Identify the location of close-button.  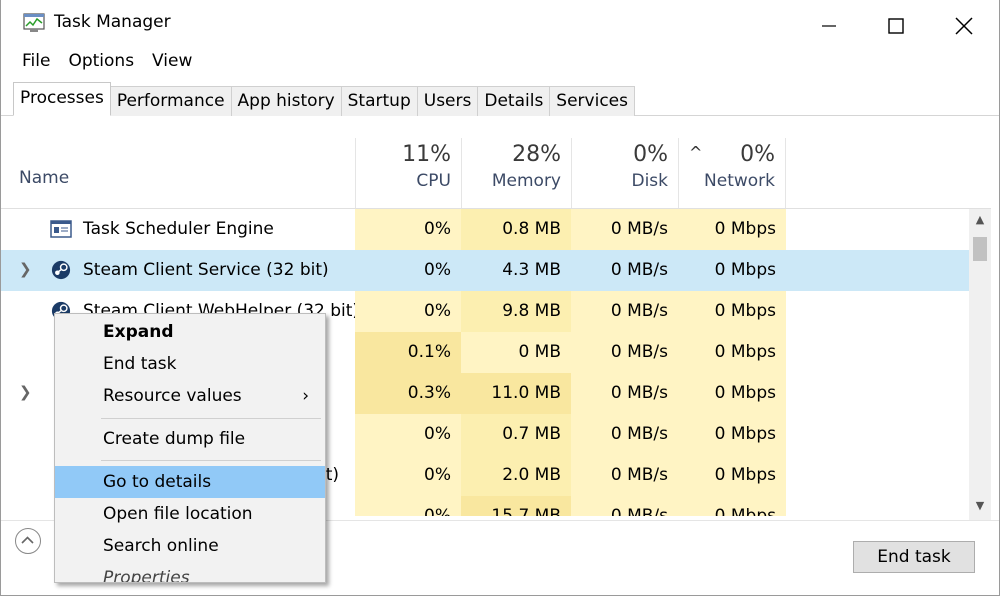
(964, 26).